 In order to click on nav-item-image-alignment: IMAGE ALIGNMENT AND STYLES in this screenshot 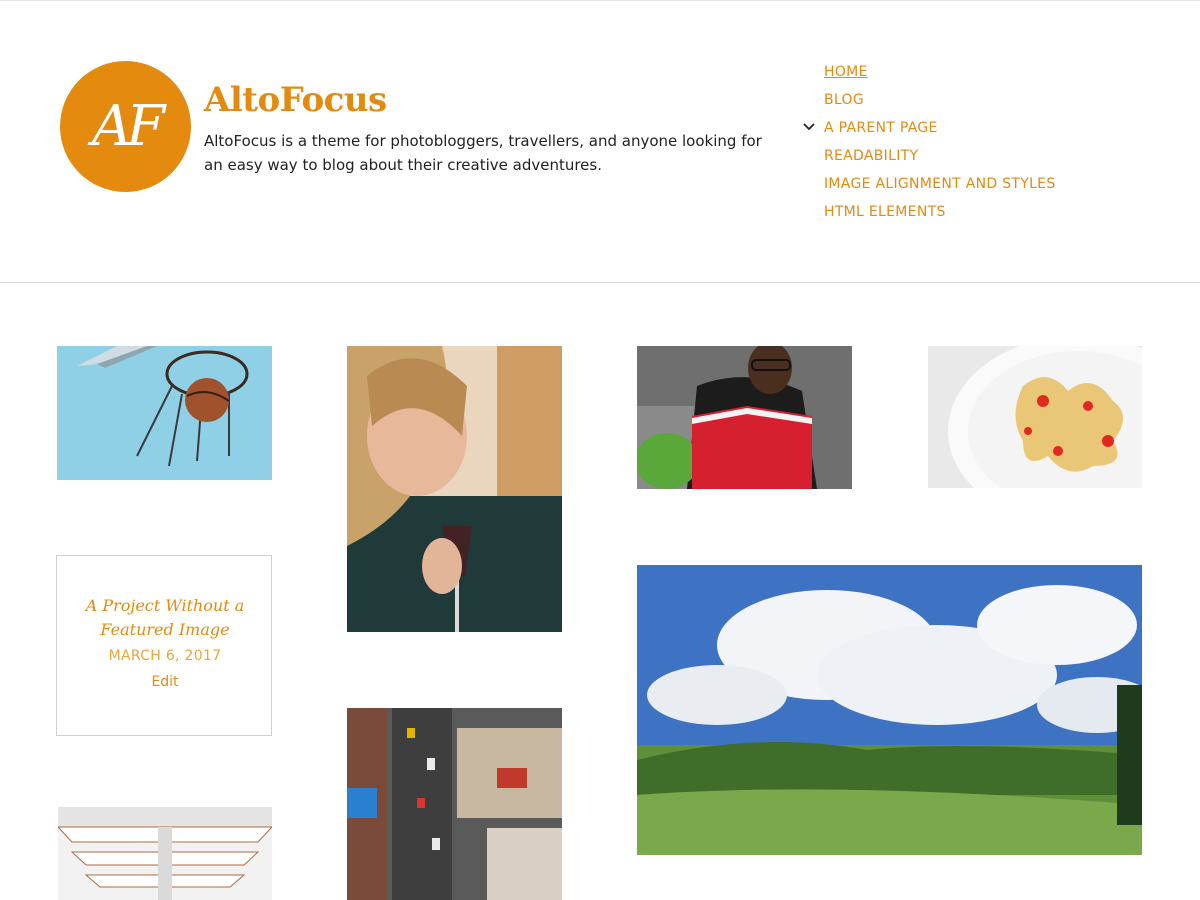, I will do `click(940, 184)`.